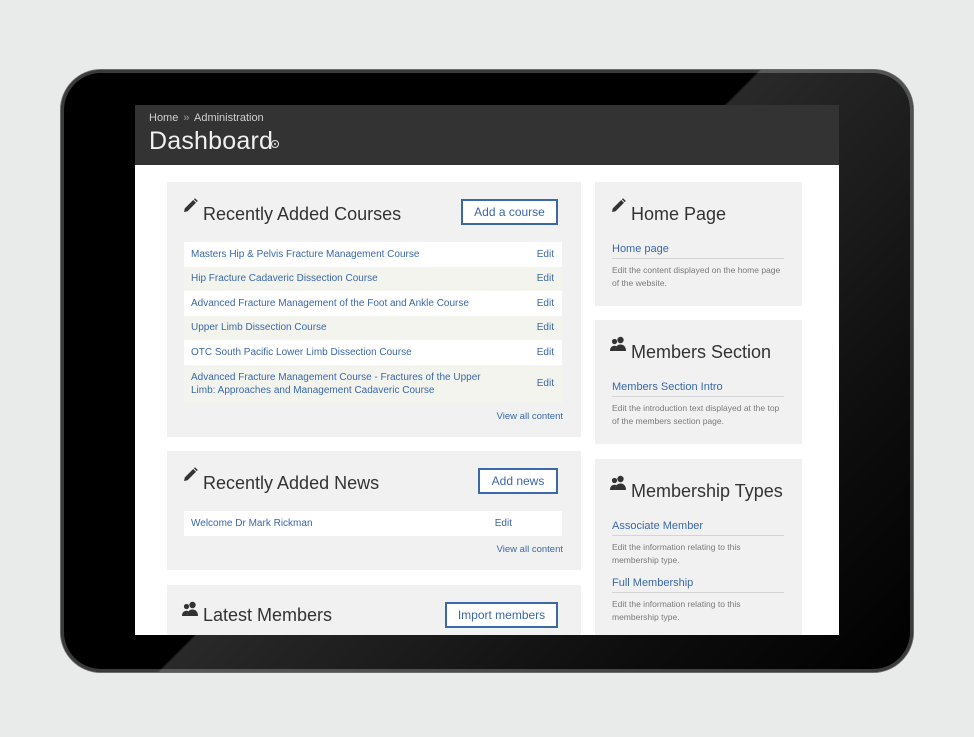 This screenshot has height=737, width=974. What do you see at coordinates (268, 615) in the screenshot?
I see `members-title: Latest Members` at bounding box center [268, 615].